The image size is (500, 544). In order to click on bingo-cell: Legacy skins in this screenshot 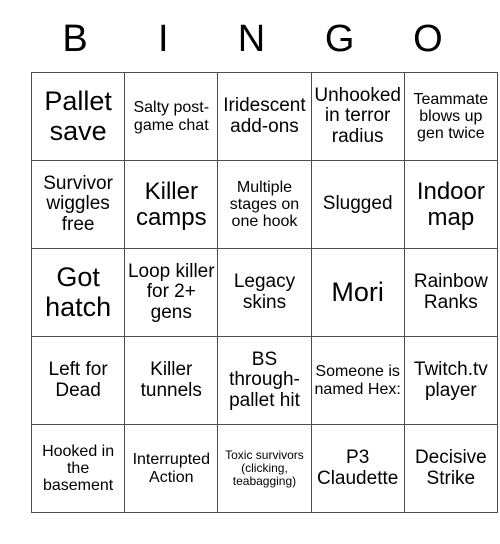, I will do `click(264, 292)`.